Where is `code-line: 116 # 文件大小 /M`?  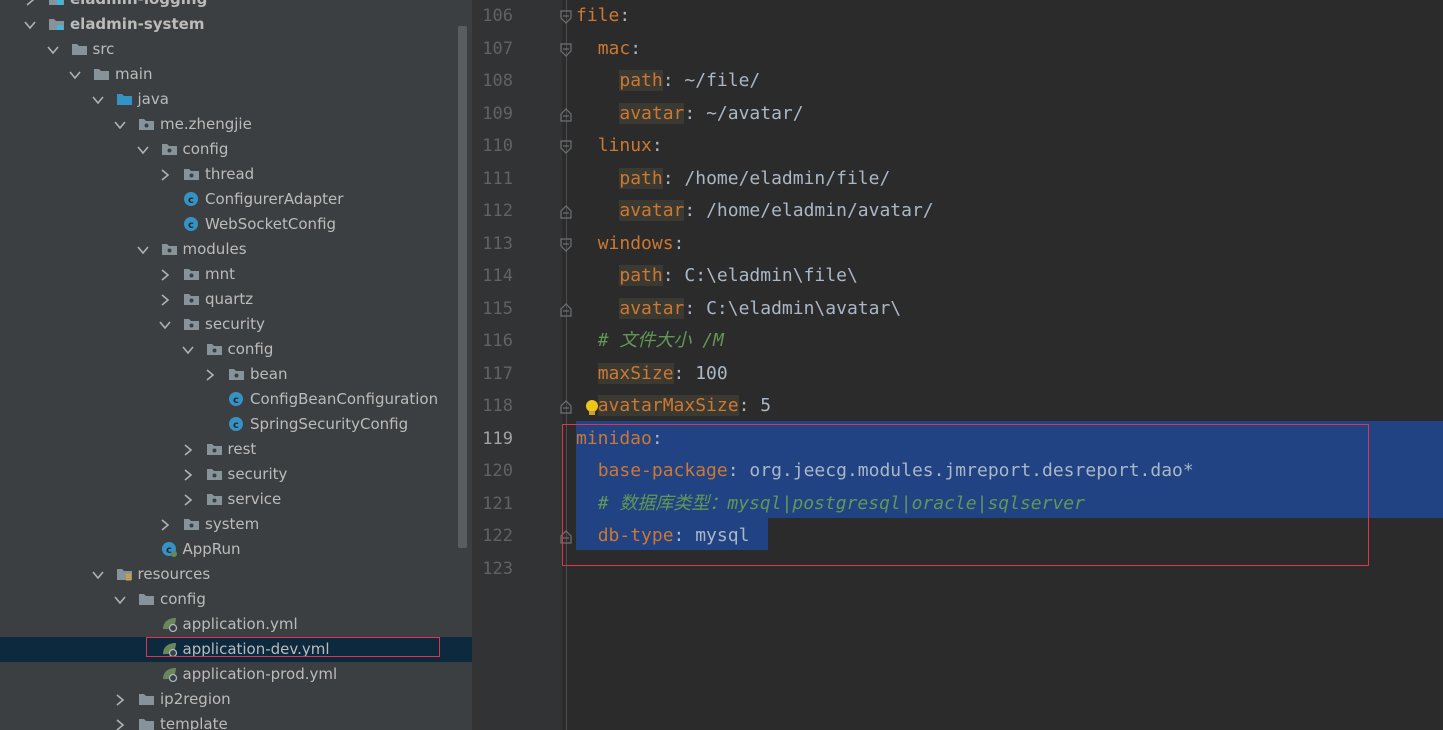 code-line: 116 # 文件大小 /M is located at coordinates (957, 341).